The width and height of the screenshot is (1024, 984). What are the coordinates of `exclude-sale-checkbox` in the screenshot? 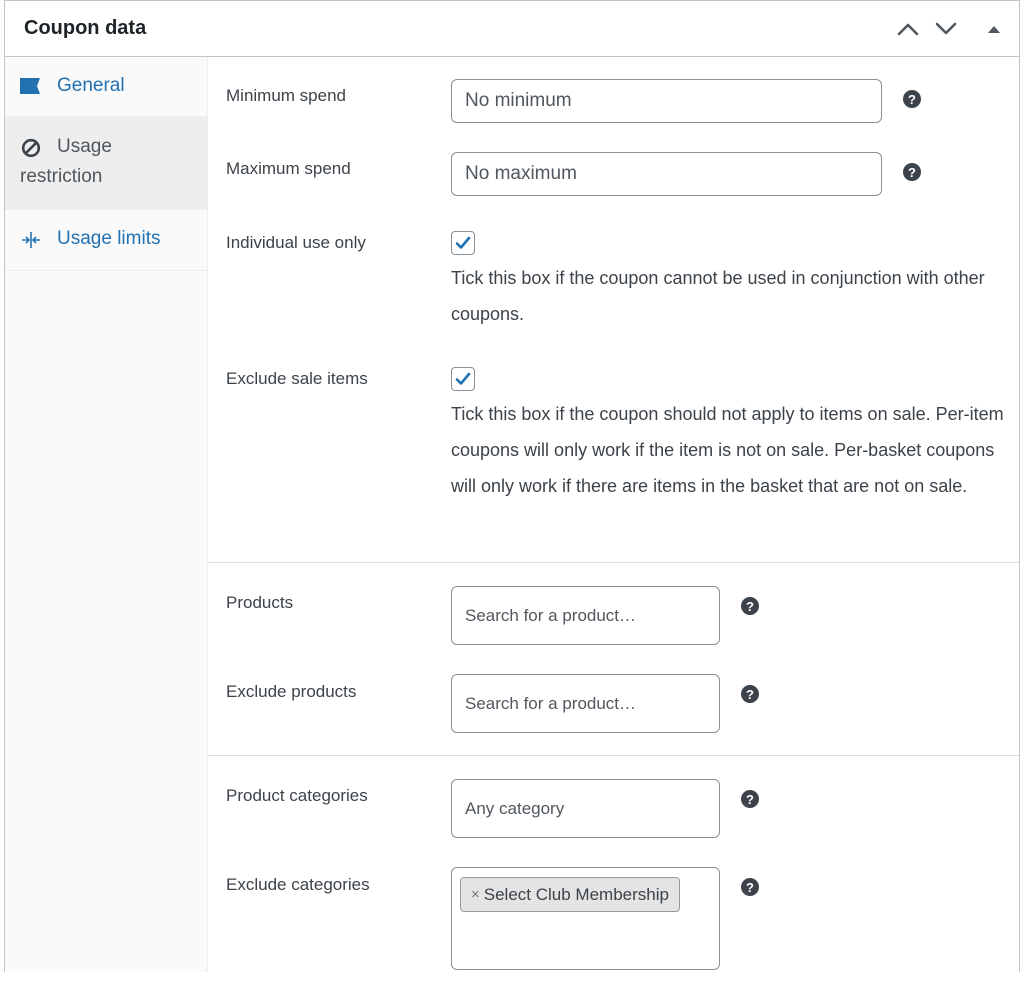 It's located at (463, 379).